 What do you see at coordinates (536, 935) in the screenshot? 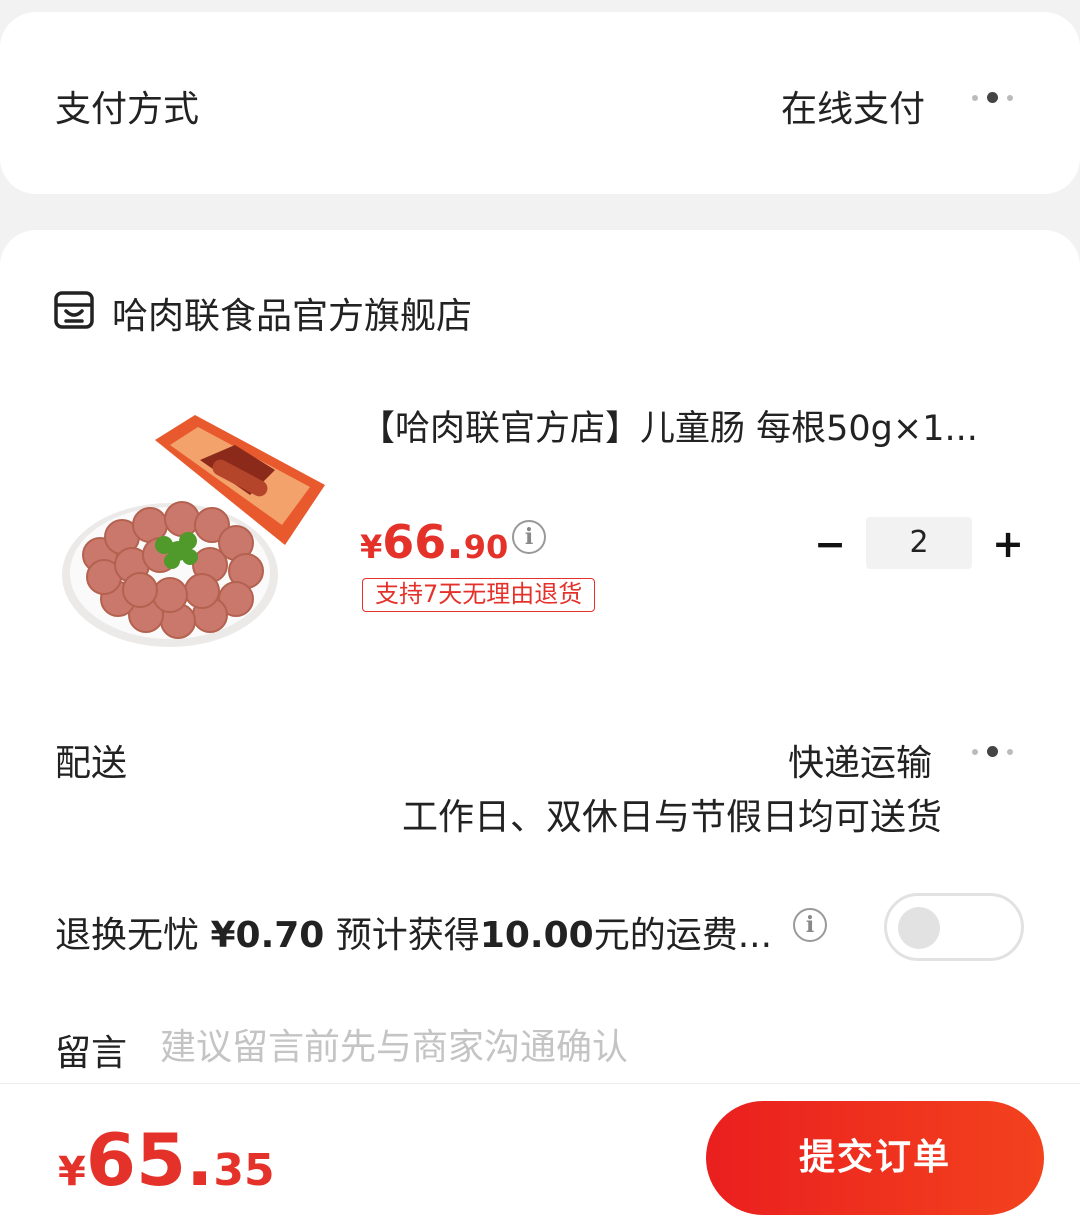
I see `return-insurance-amount: 10.00` at bounding box center [536, 935].